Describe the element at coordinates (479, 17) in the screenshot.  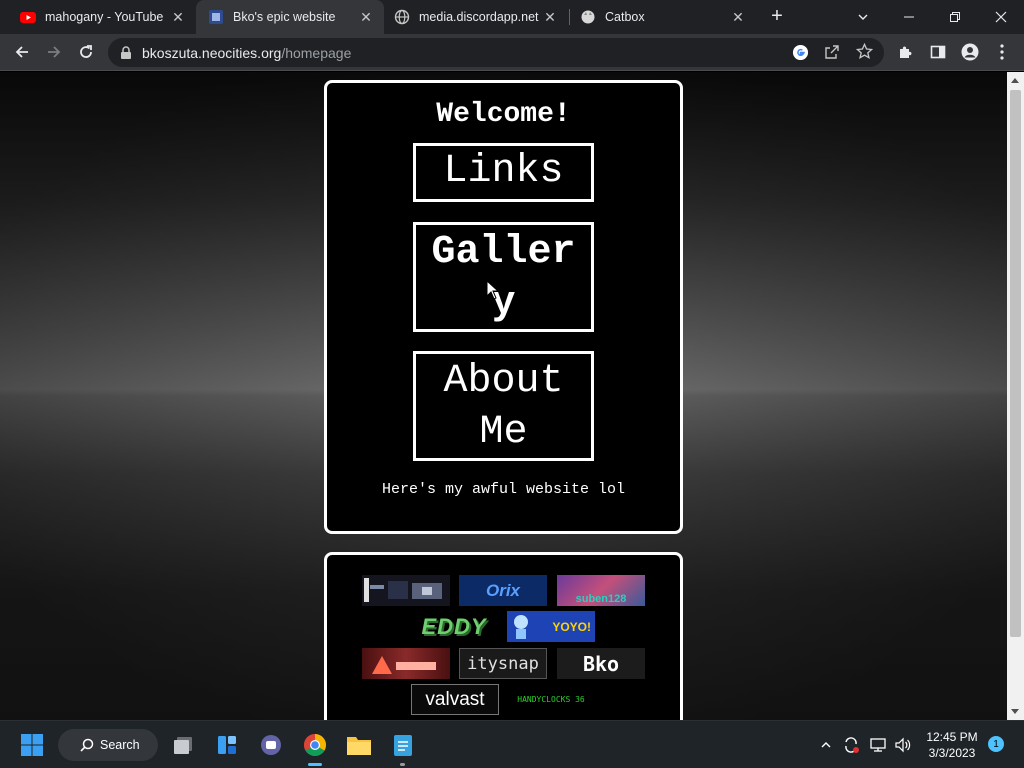
I see `tab-title: media.discordapp.net` at that location.